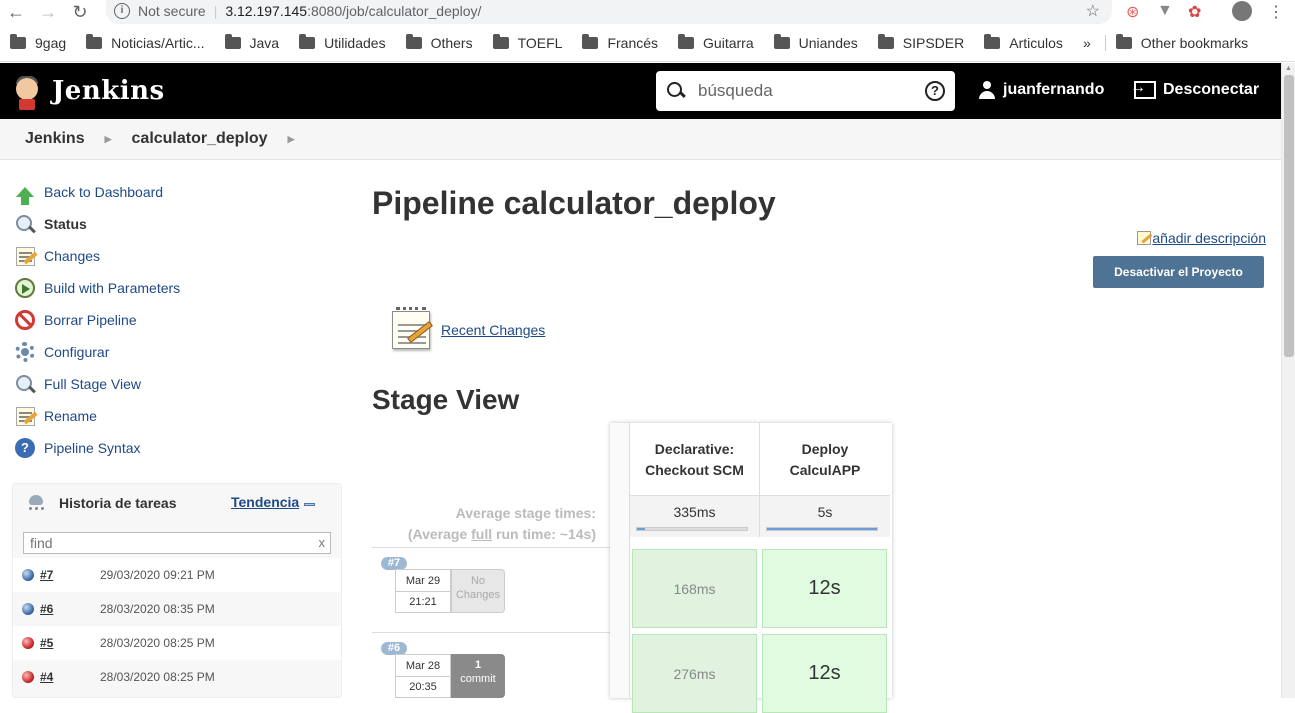  Describe the element at coordinates (423, 687) in the screenshot. I see `run-time: 20:35` at that location.